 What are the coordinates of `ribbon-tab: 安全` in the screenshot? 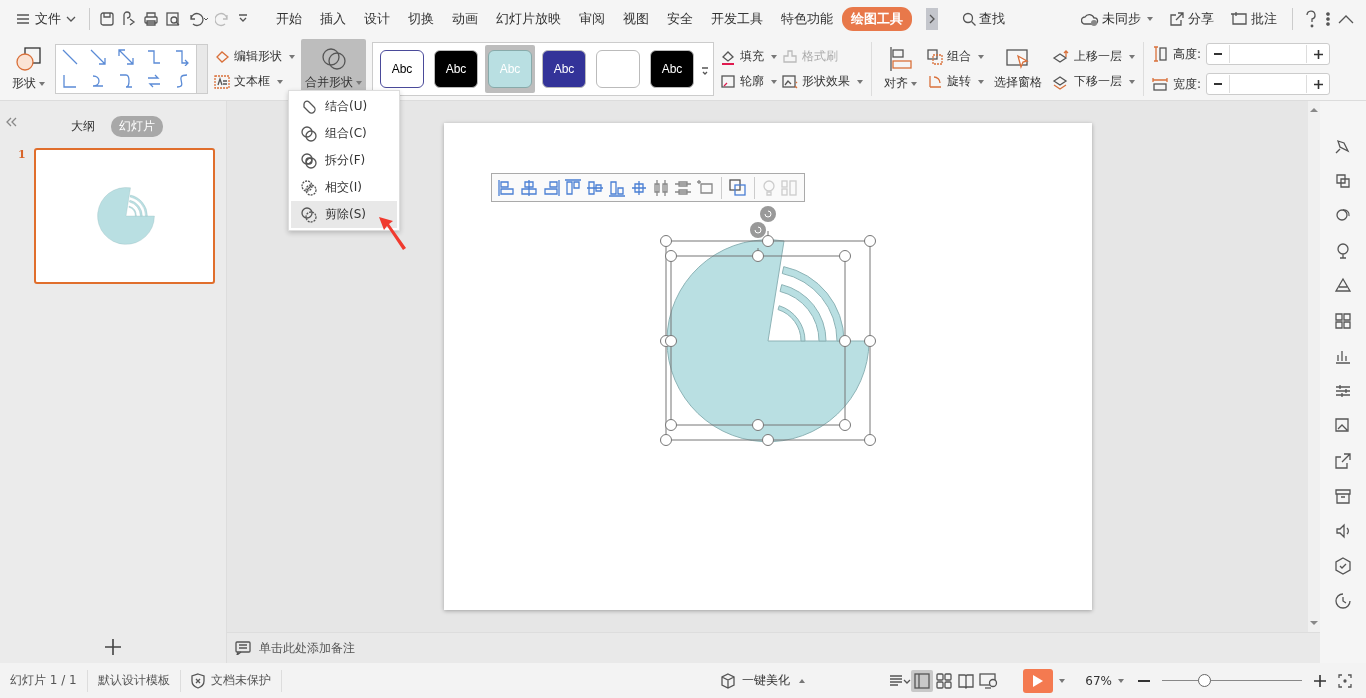 It's located at (680, 19).